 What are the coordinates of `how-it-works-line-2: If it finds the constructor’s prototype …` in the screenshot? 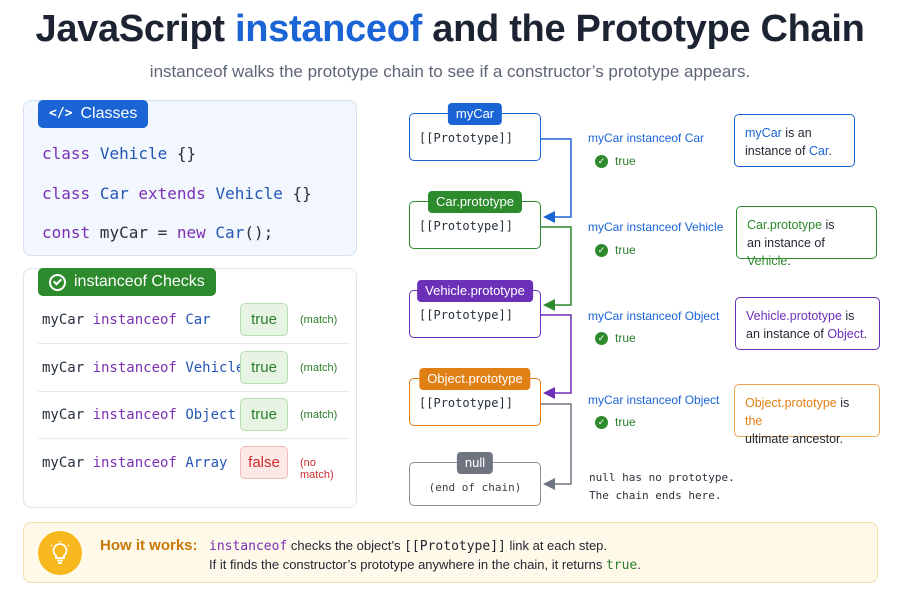 It's located at (425, 565).